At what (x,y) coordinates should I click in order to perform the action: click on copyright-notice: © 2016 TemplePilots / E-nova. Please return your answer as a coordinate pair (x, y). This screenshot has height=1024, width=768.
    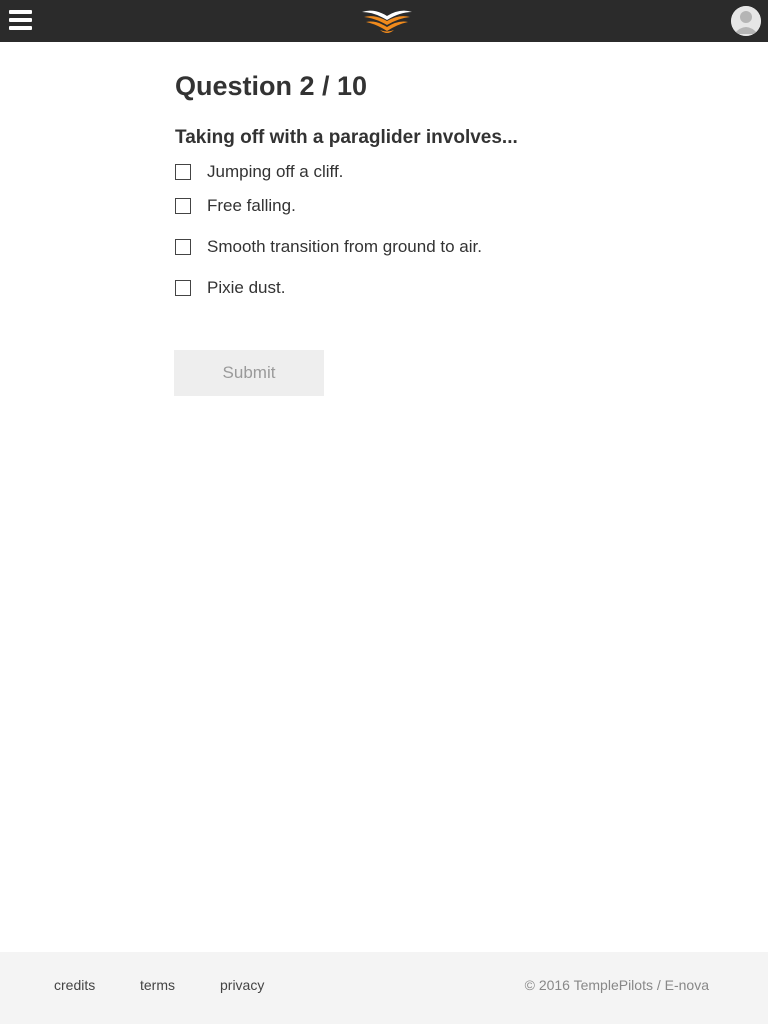
    Looking at the image, I should click on (616, 985).